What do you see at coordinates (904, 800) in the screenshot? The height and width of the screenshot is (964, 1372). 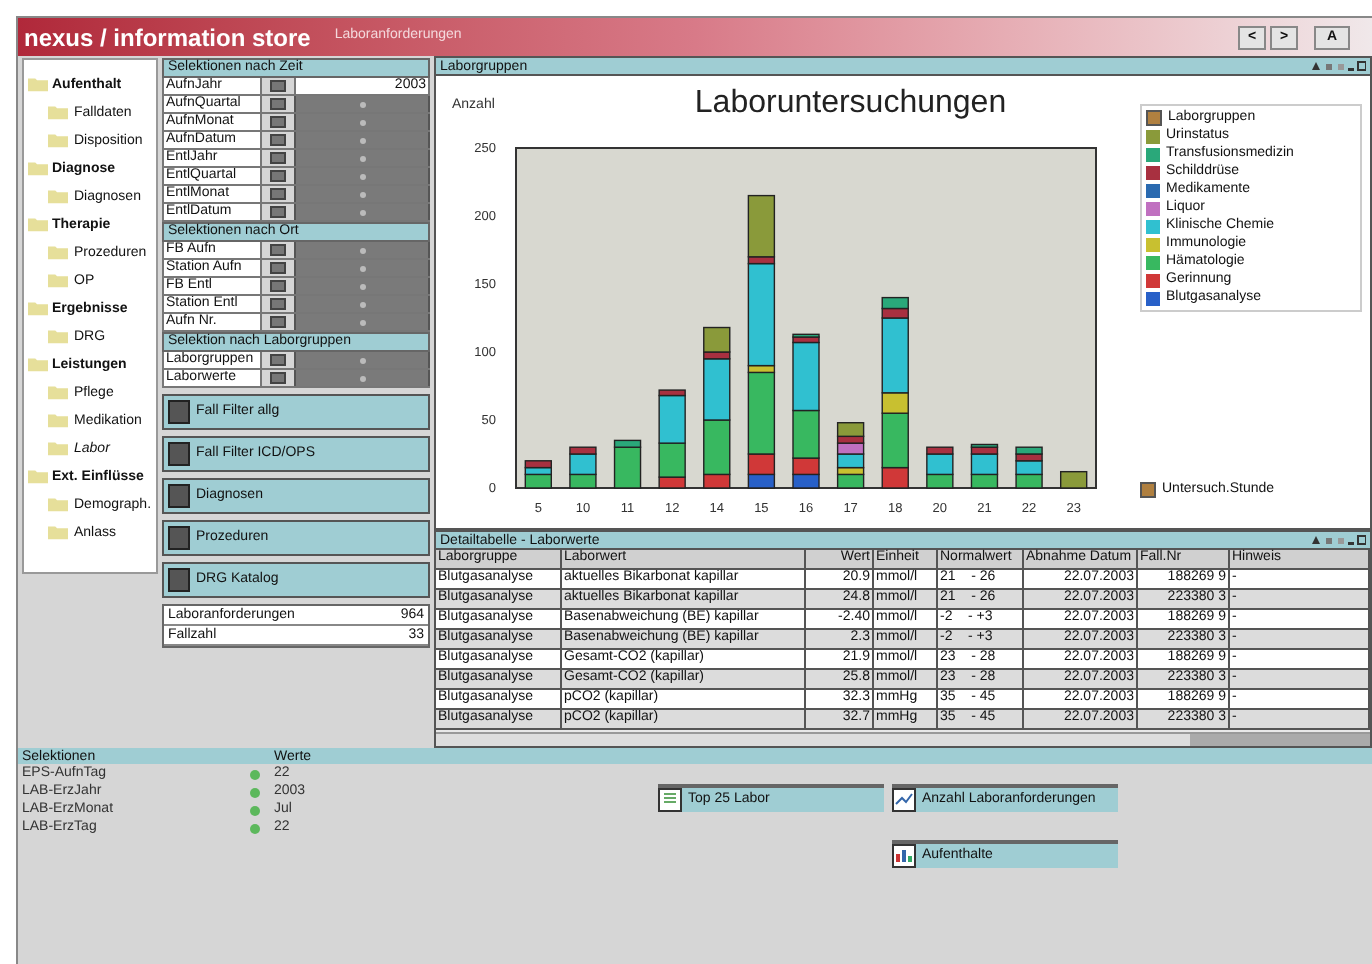 I see `line-chart-icon` at bounding box center [904, 800].